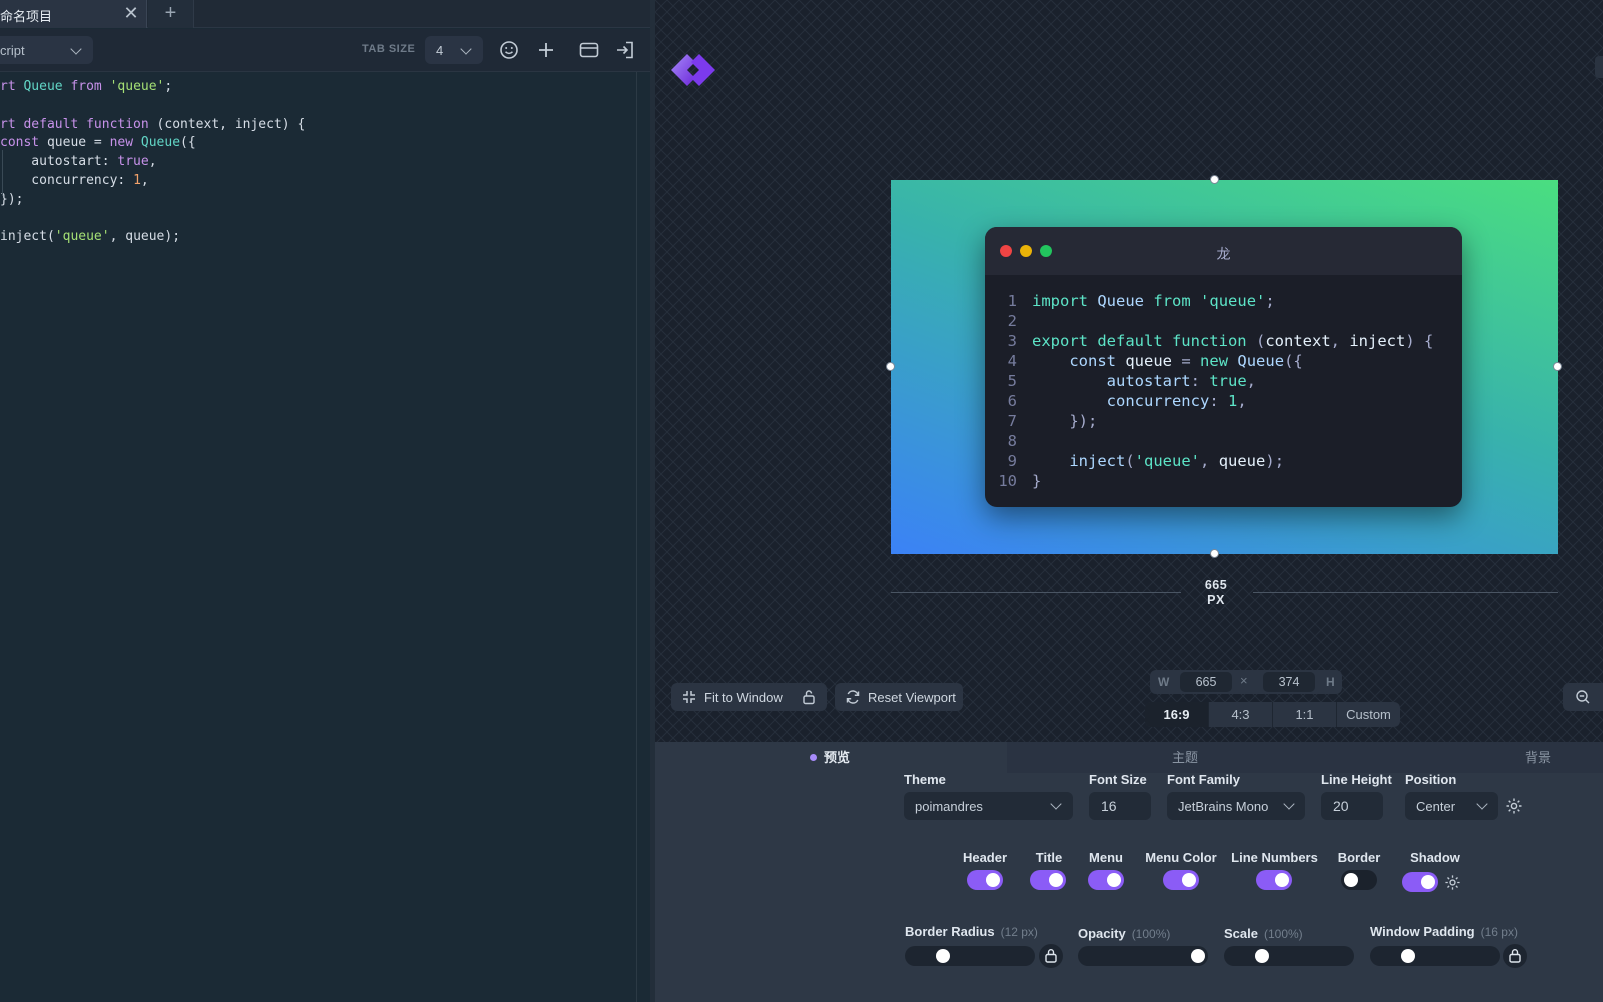  I want to click on tab-theme: 主题, so click(1185, 757).